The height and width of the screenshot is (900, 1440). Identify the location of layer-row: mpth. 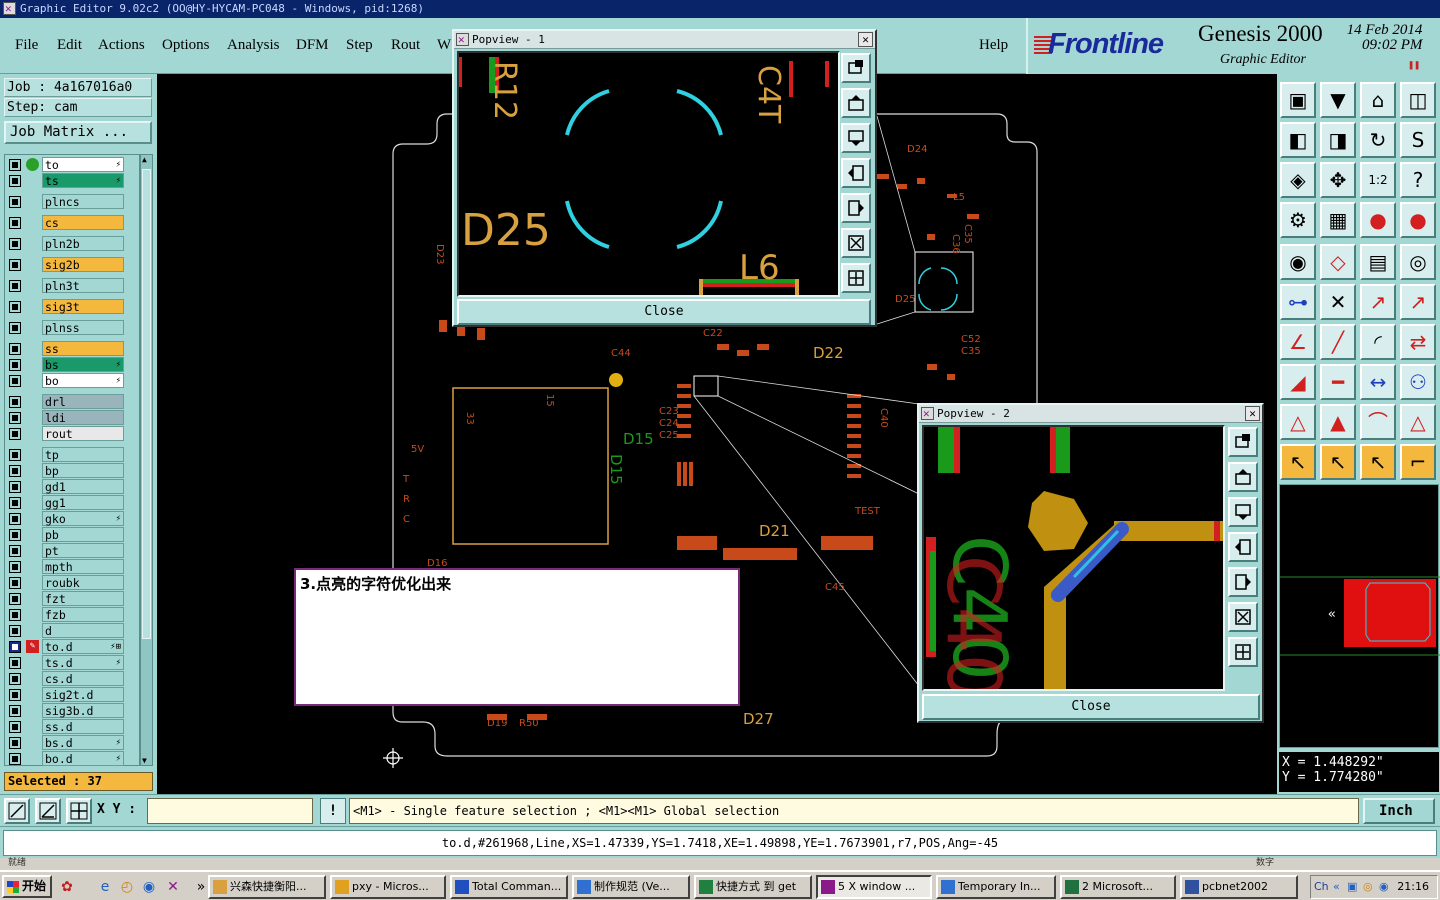
(72, 566).